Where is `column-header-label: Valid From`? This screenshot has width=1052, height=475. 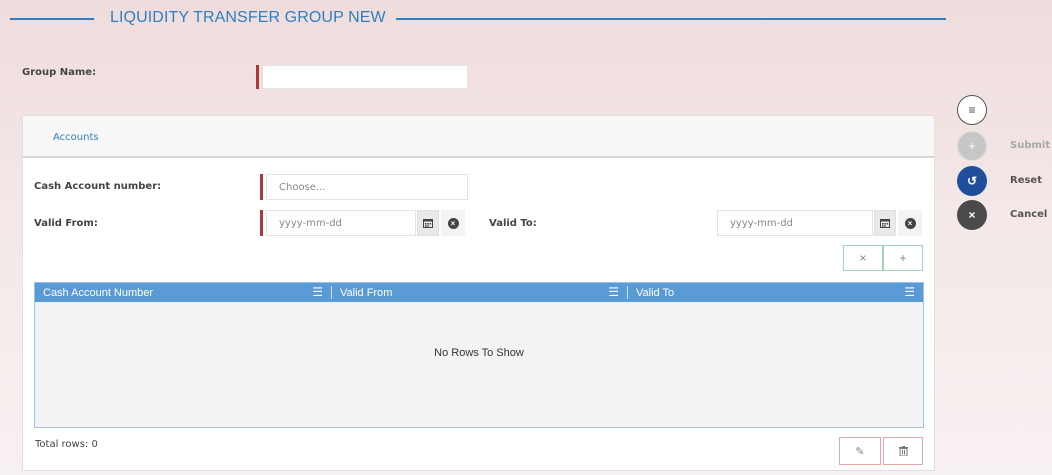 column-header-label: Valid From is located at coordinates (366, 292).